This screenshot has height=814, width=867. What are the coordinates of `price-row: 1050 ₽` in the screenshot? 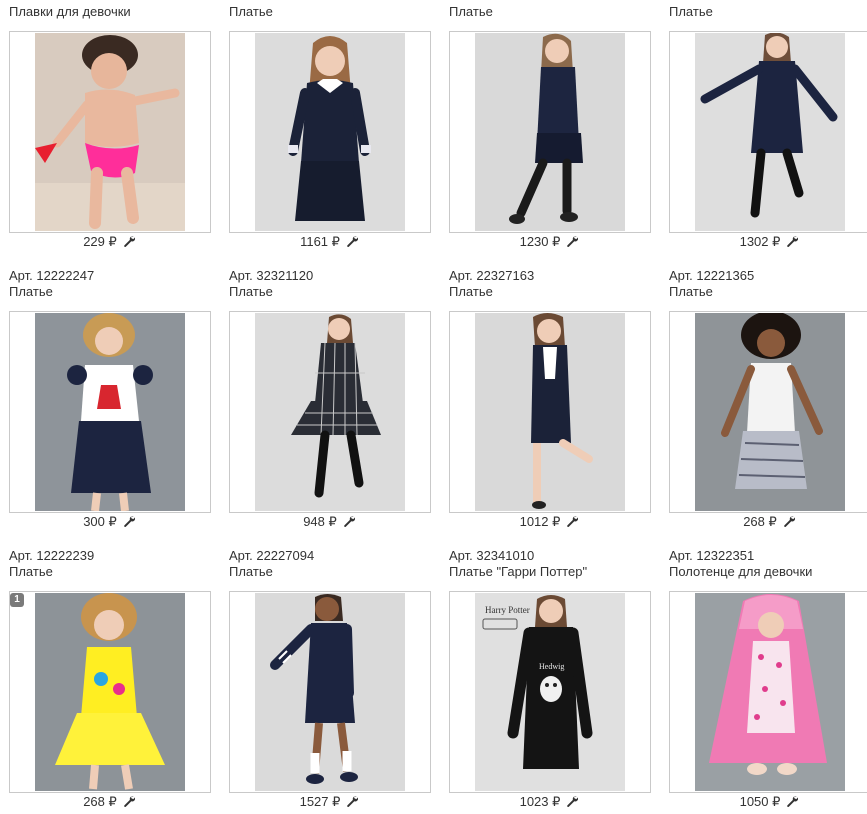 It's located at (768, 802).